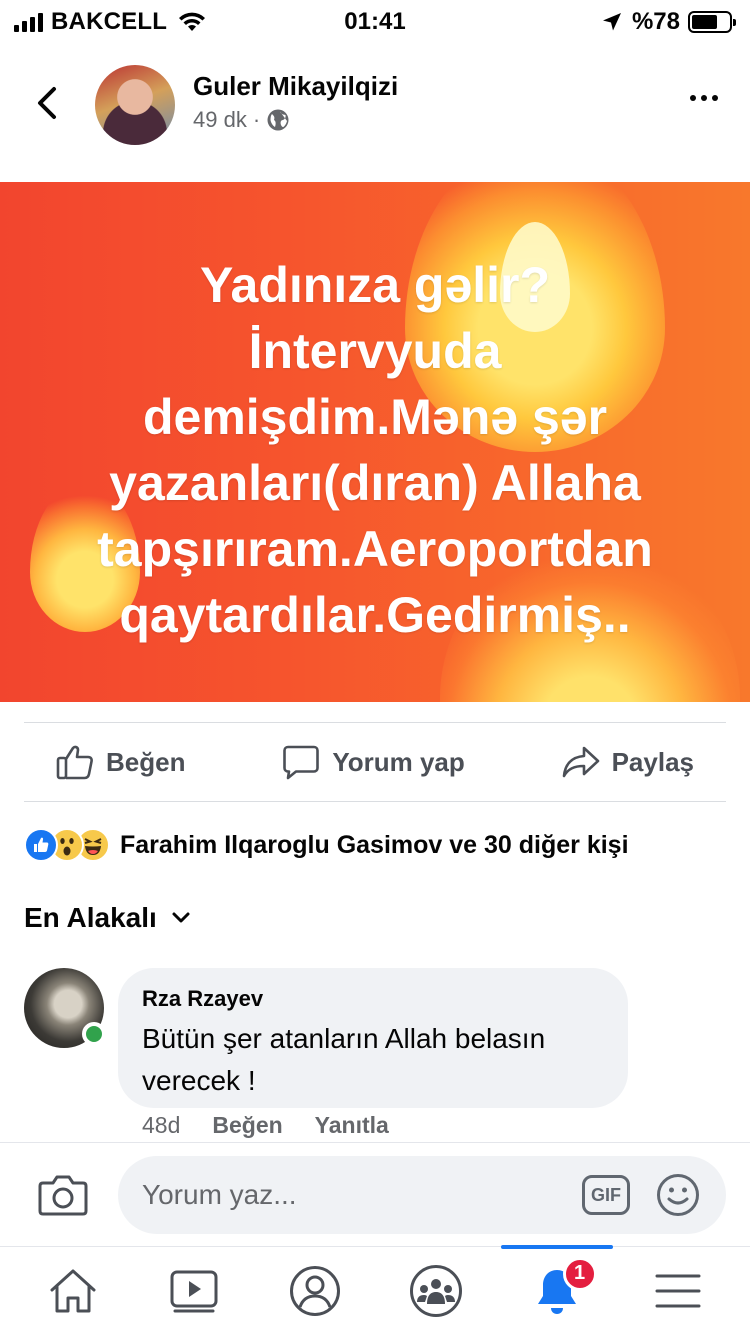  What do you see at coordinates (278, 120) in the screenshot?
I see `globe-icon` at bounding box center [278, 120].